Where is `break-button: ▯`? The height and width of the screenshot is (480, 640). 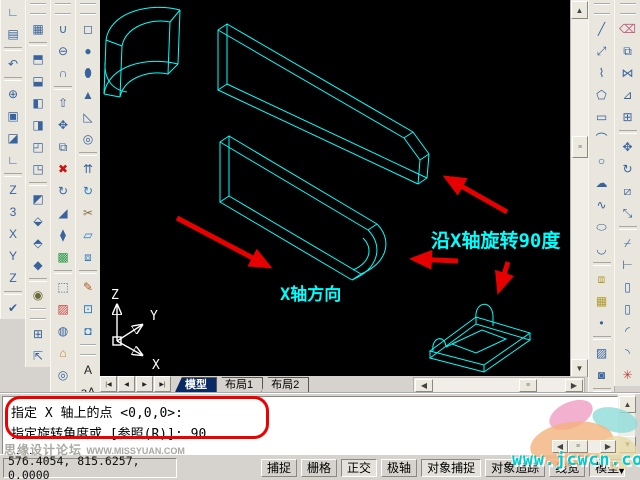 break-button: ▯ is located at coordinates (628, 309).